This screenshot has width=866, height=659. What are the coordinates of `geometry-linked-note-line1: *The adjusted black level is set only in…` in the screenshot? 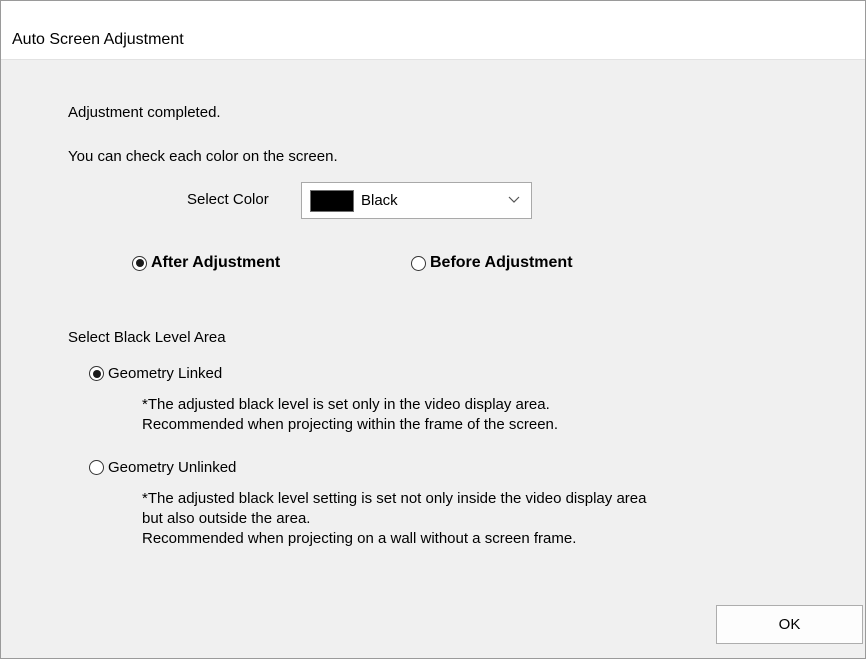 It's located at (346, 404).